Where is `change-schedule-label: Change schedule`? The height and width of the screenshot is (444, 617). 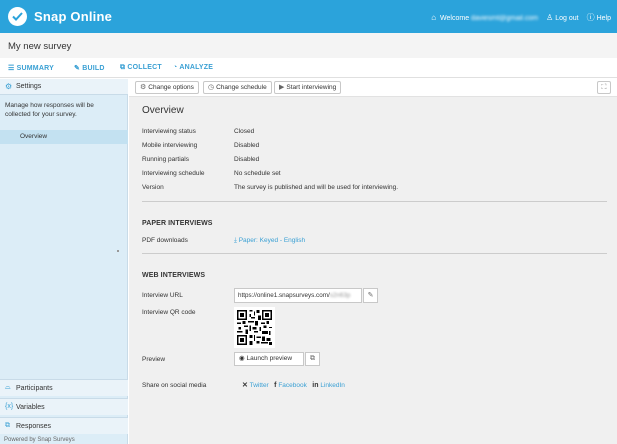
change-schedule-label: Change schedule is located at coordinates (241, 87).